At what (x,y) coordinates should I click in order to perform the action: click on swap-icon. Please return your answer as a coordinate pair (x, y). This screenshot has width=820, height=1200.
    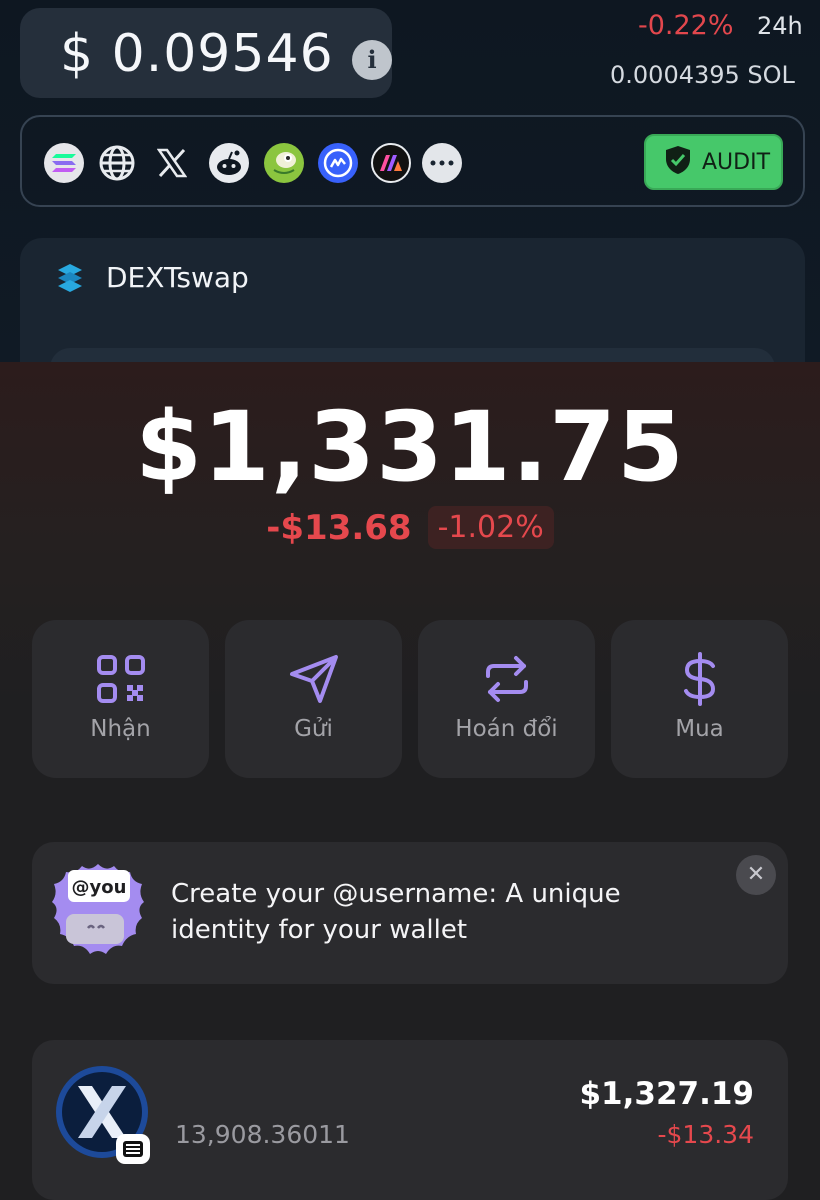
    Looking at the image, I should click on (507, 679).